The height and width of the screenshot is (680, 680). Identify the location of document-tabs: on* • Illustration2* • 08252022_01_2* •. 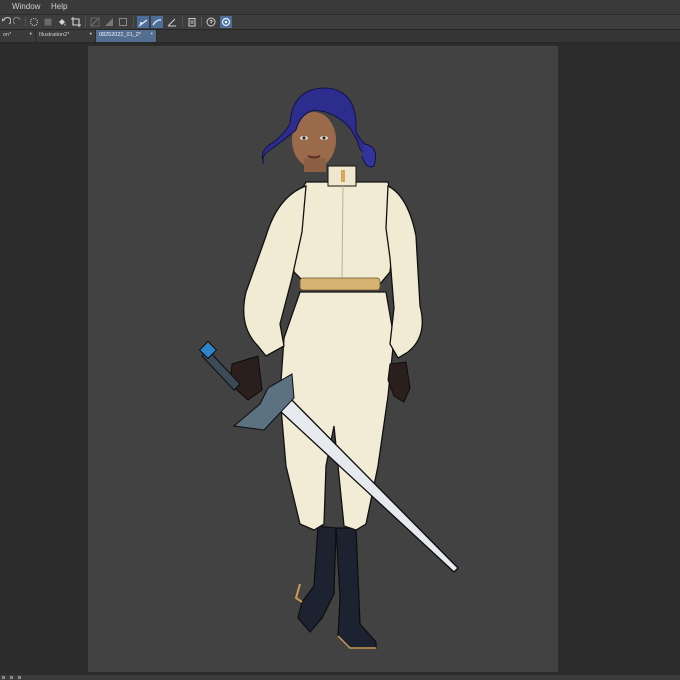
(340, 36).